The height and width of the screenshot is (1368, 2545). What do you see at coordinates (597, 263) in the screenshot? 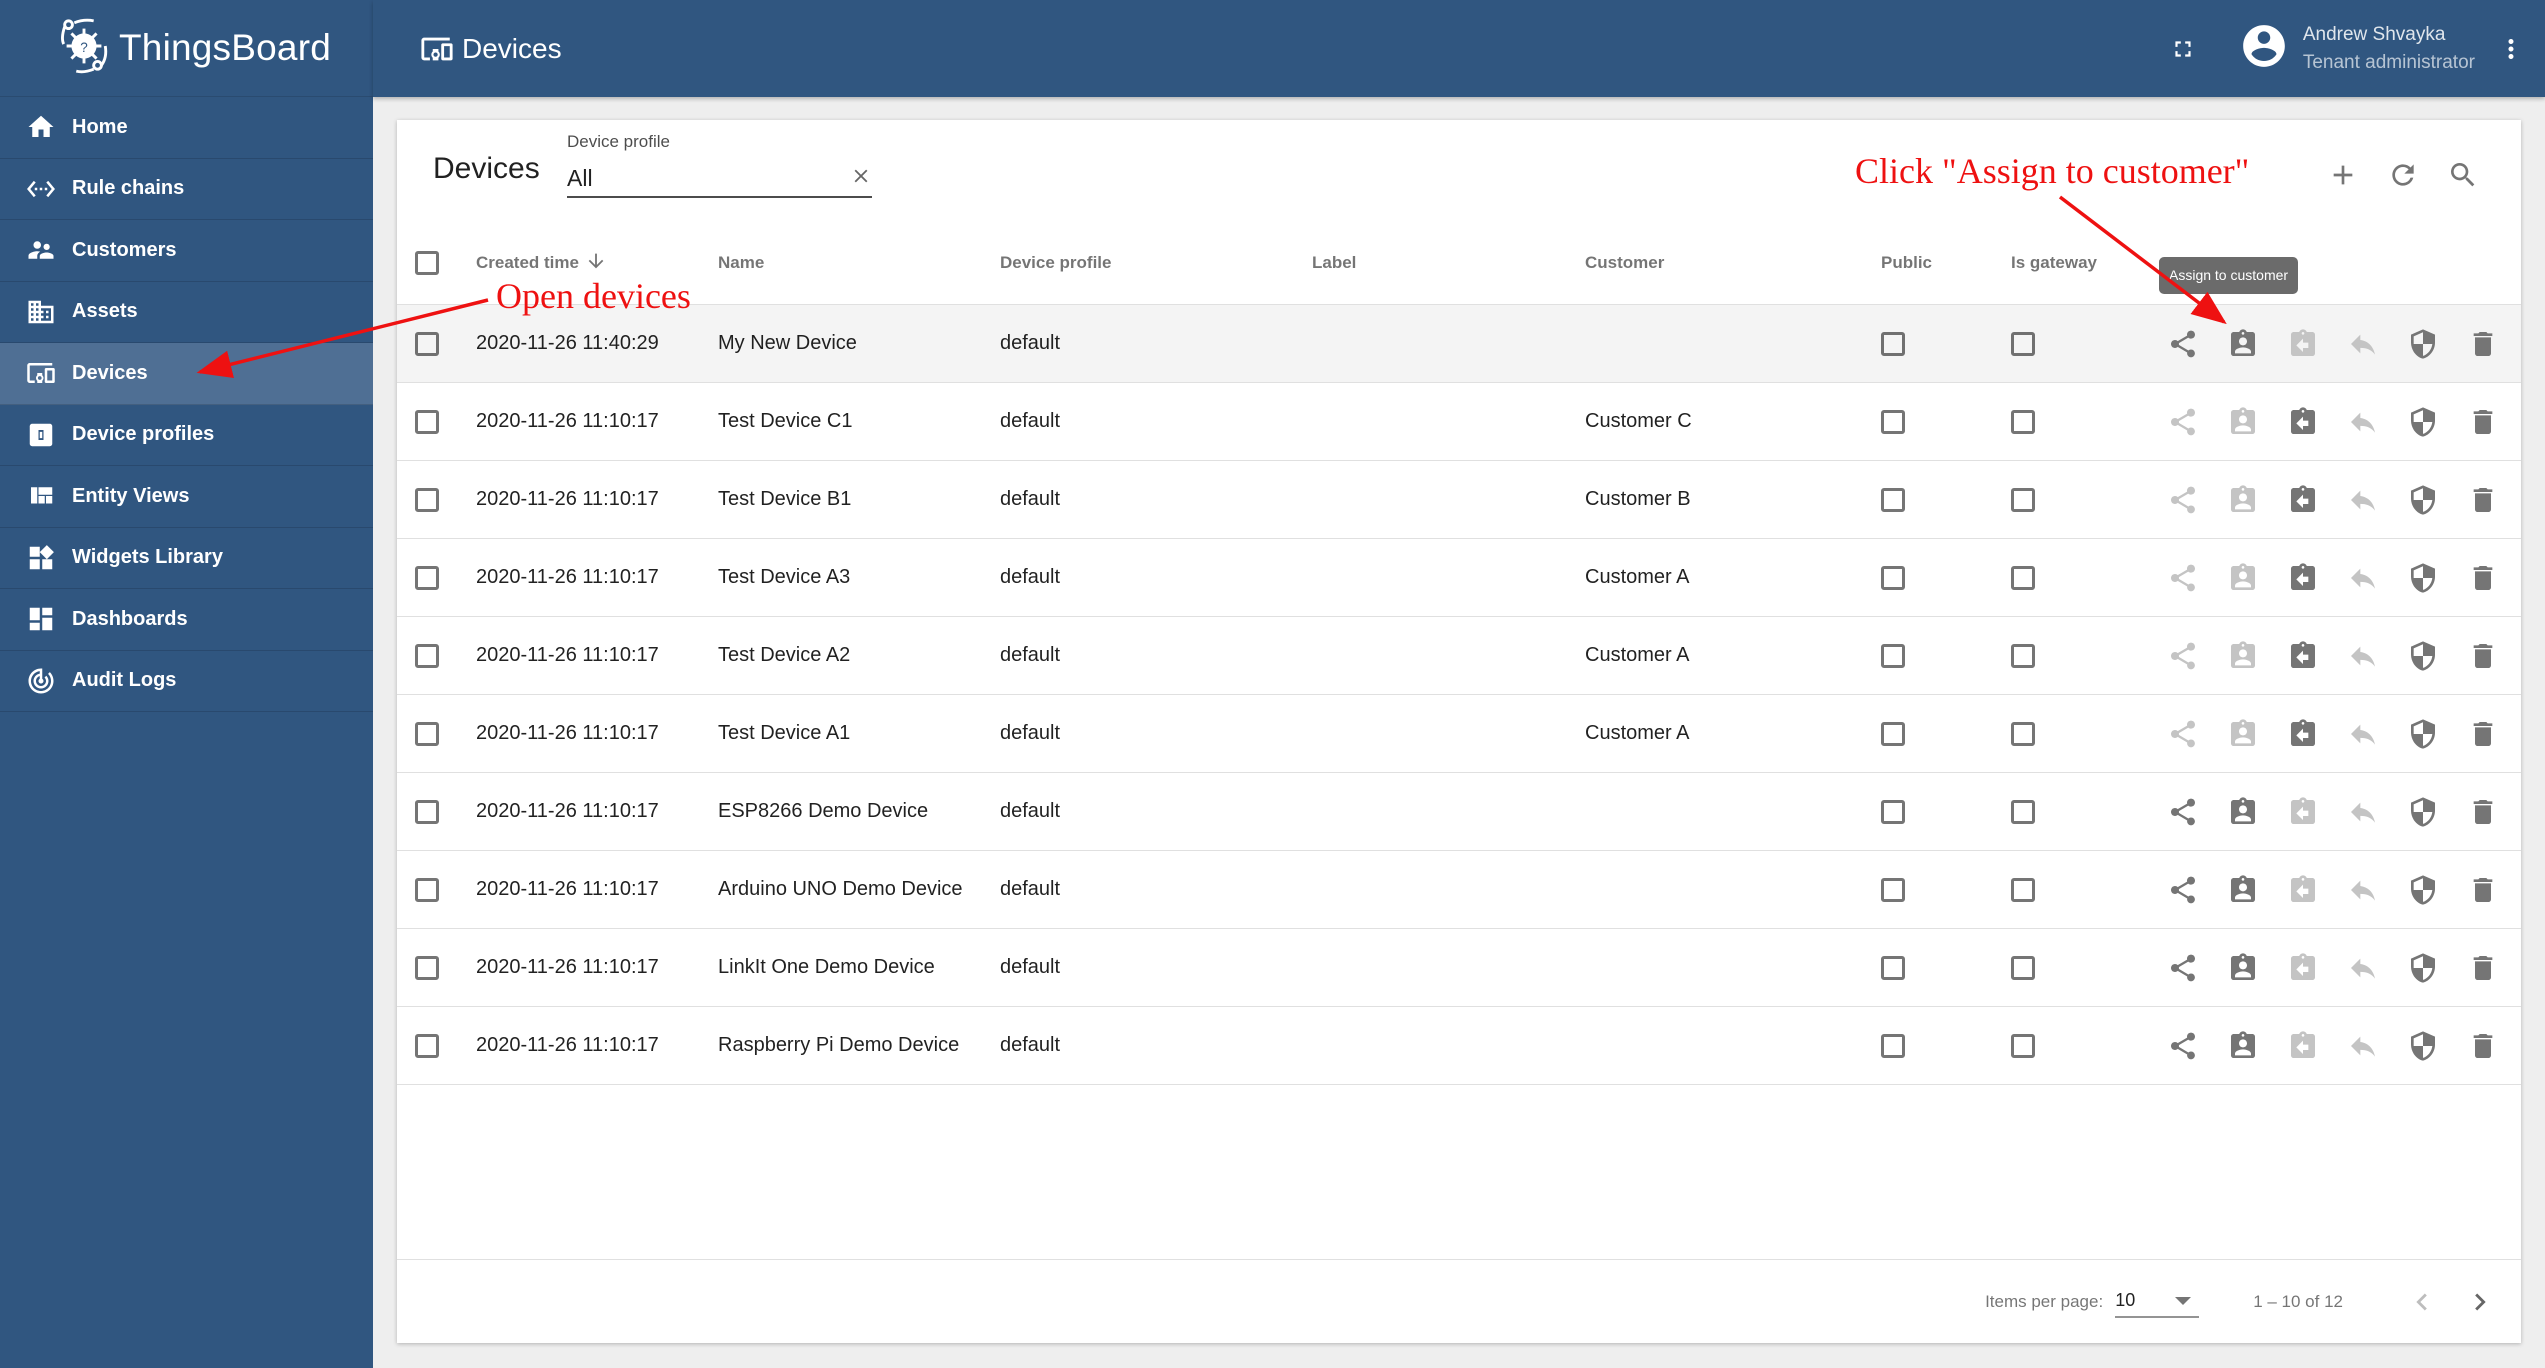
I see `column-header-created-time: Created time` at bounding box center [597, 263].